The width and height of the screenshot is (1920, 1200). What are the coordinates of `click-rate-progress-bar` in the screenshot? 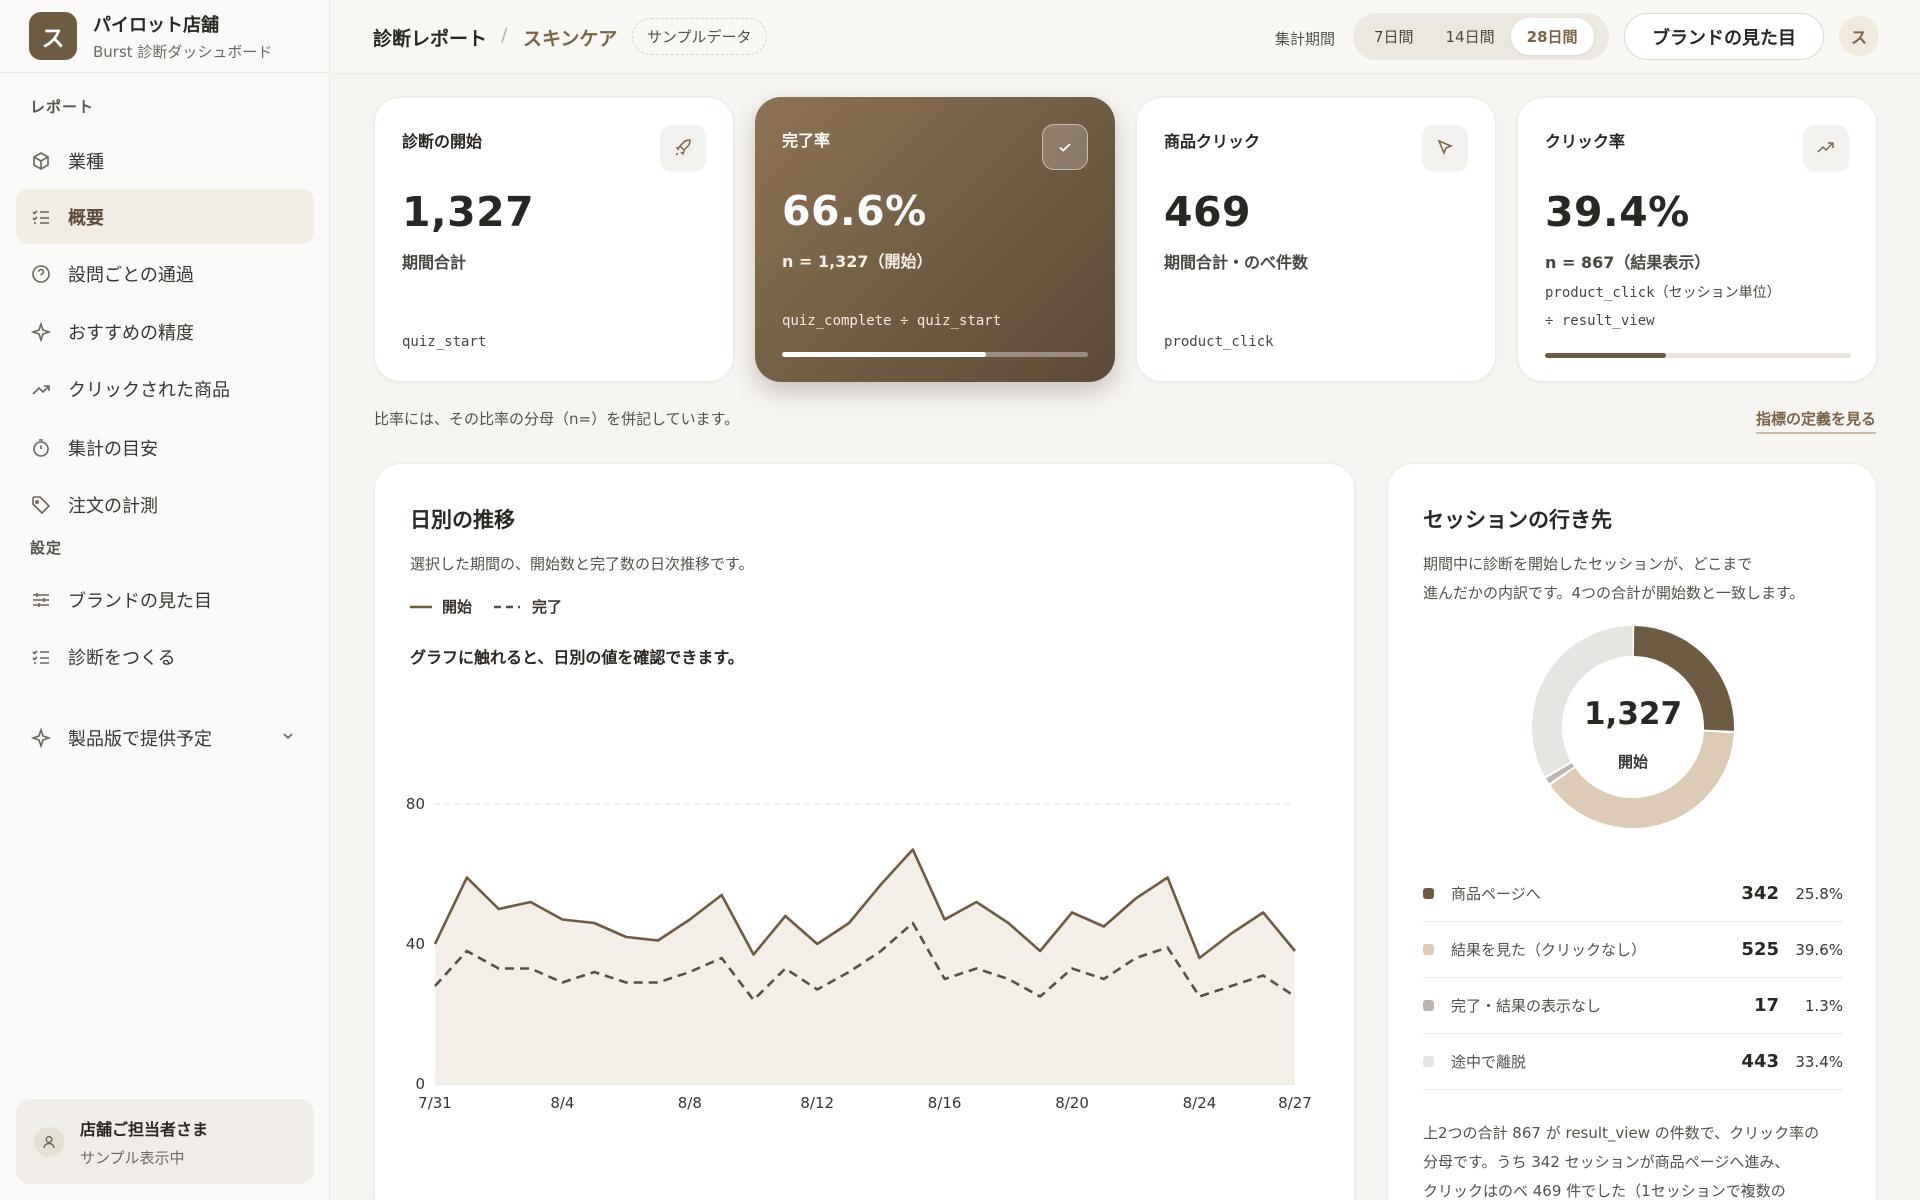 It's located at (1698, 355).